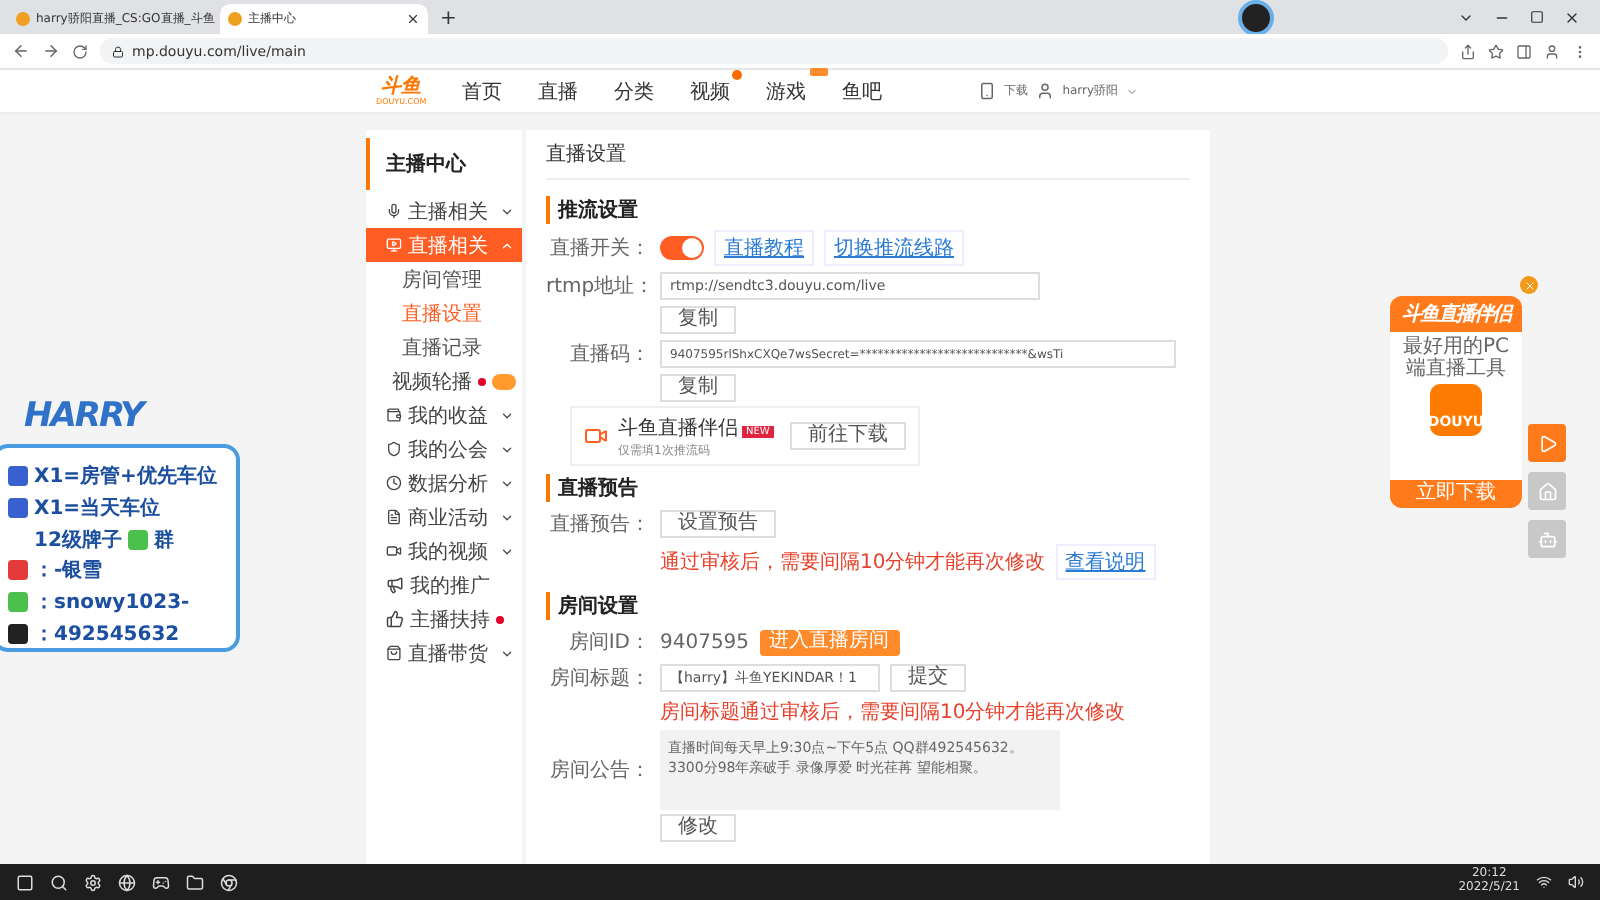 This screenshot has height=900, width=1600. What do you see at coordinates (83, 417) in the screenshot?
I see `harry-logo: HARRY` at bounding box center [83, 417].